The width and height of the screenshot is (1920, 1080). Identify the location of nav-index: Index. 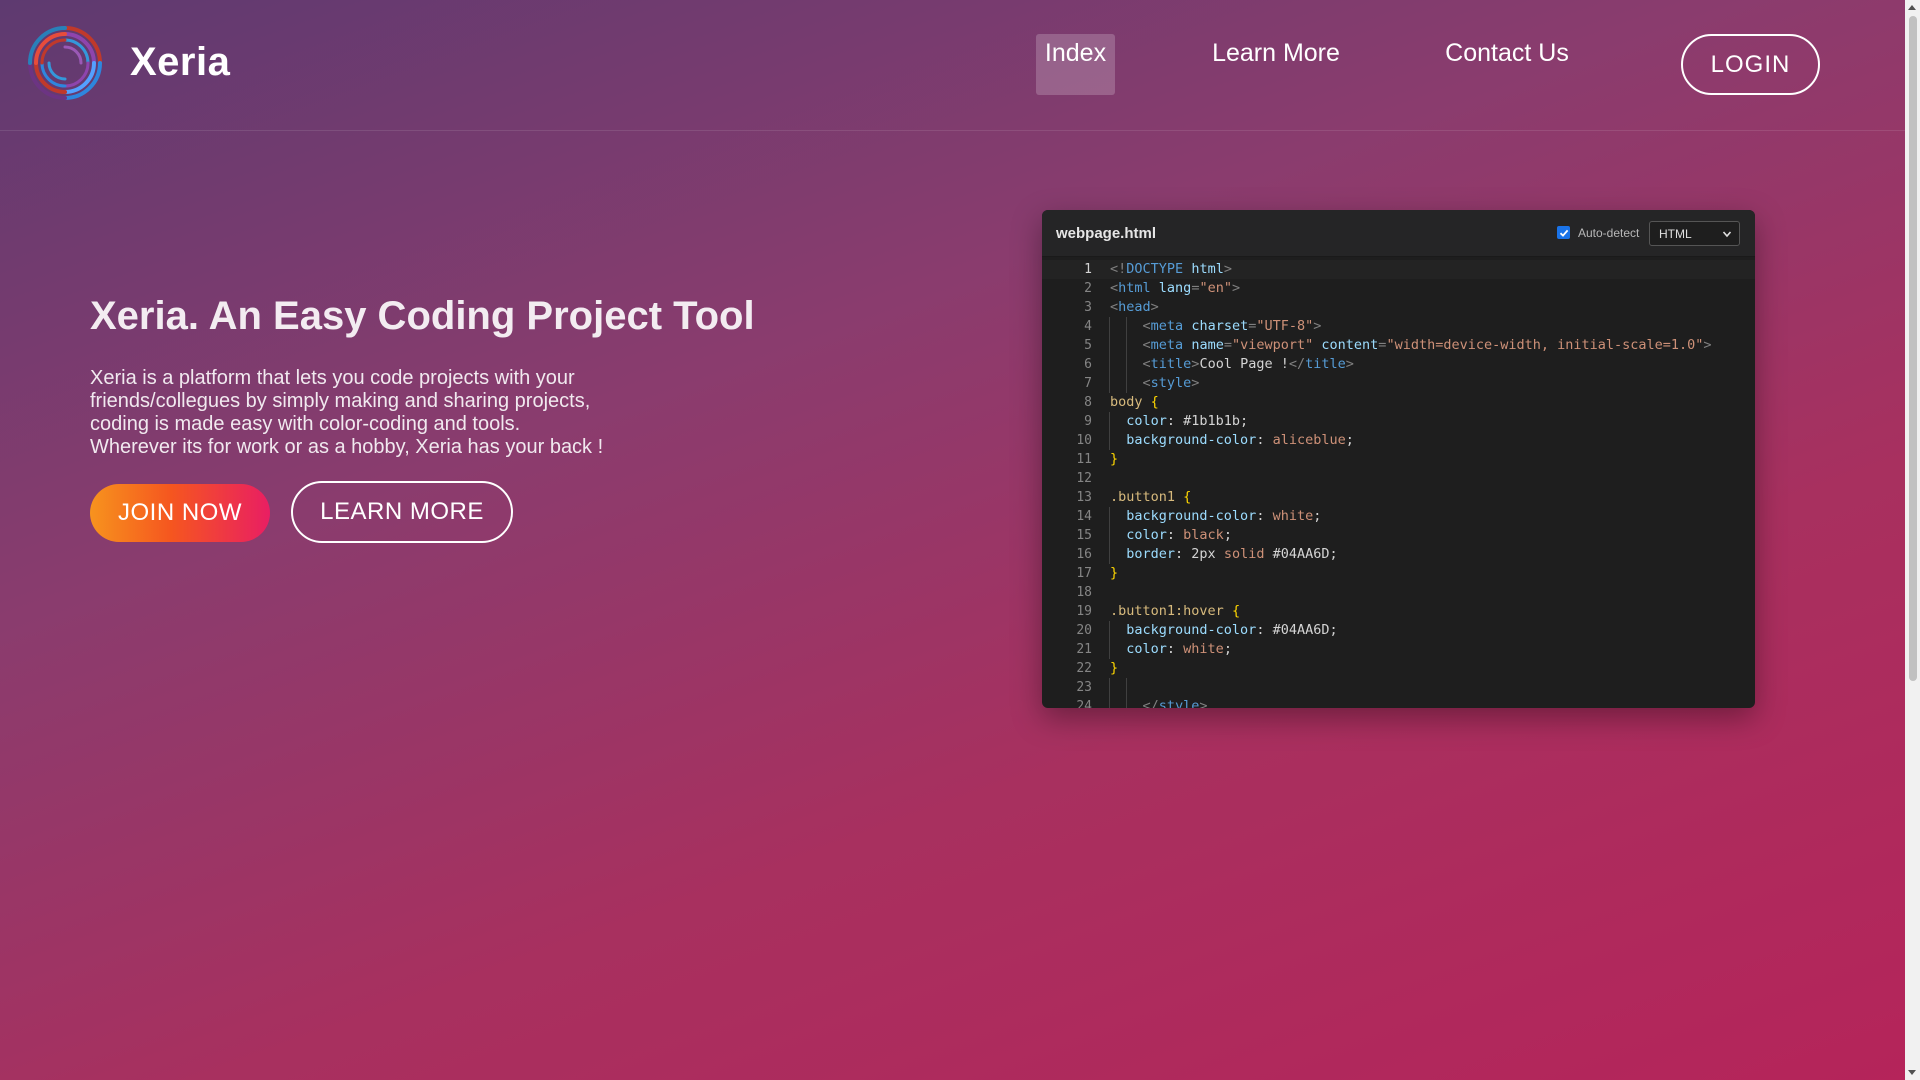
(1075, 64).